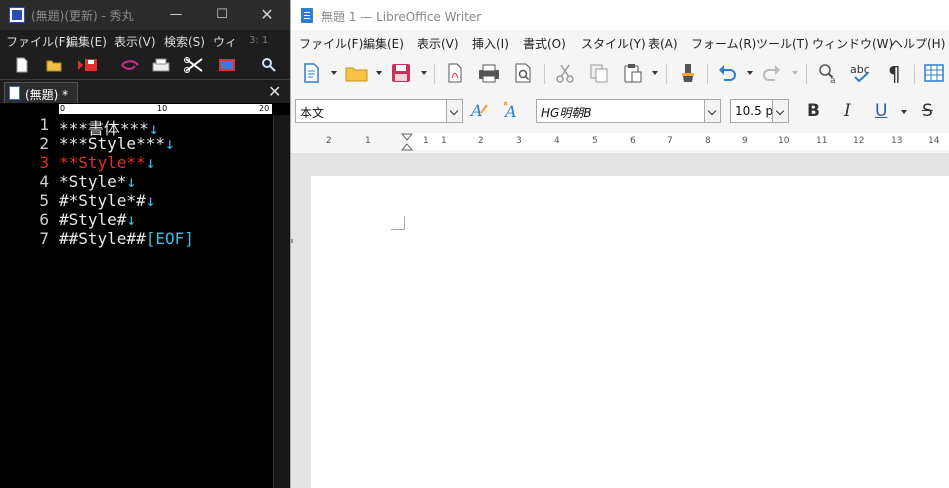  What do you see at coordinates (225, 41) in the screenshot?
I see `menu-window: ウィ` at bounding box center [225, 41].